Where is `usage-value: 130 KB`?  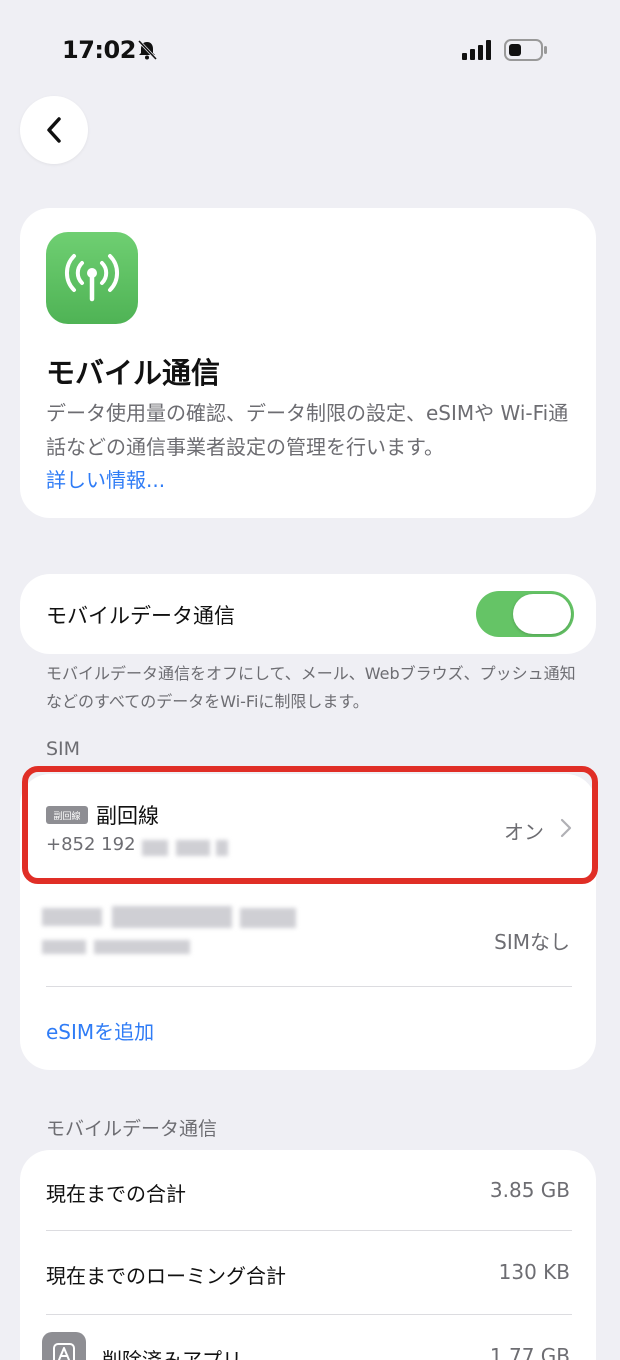
usage-value: 130 KB is located at coordinates (534, 1272).